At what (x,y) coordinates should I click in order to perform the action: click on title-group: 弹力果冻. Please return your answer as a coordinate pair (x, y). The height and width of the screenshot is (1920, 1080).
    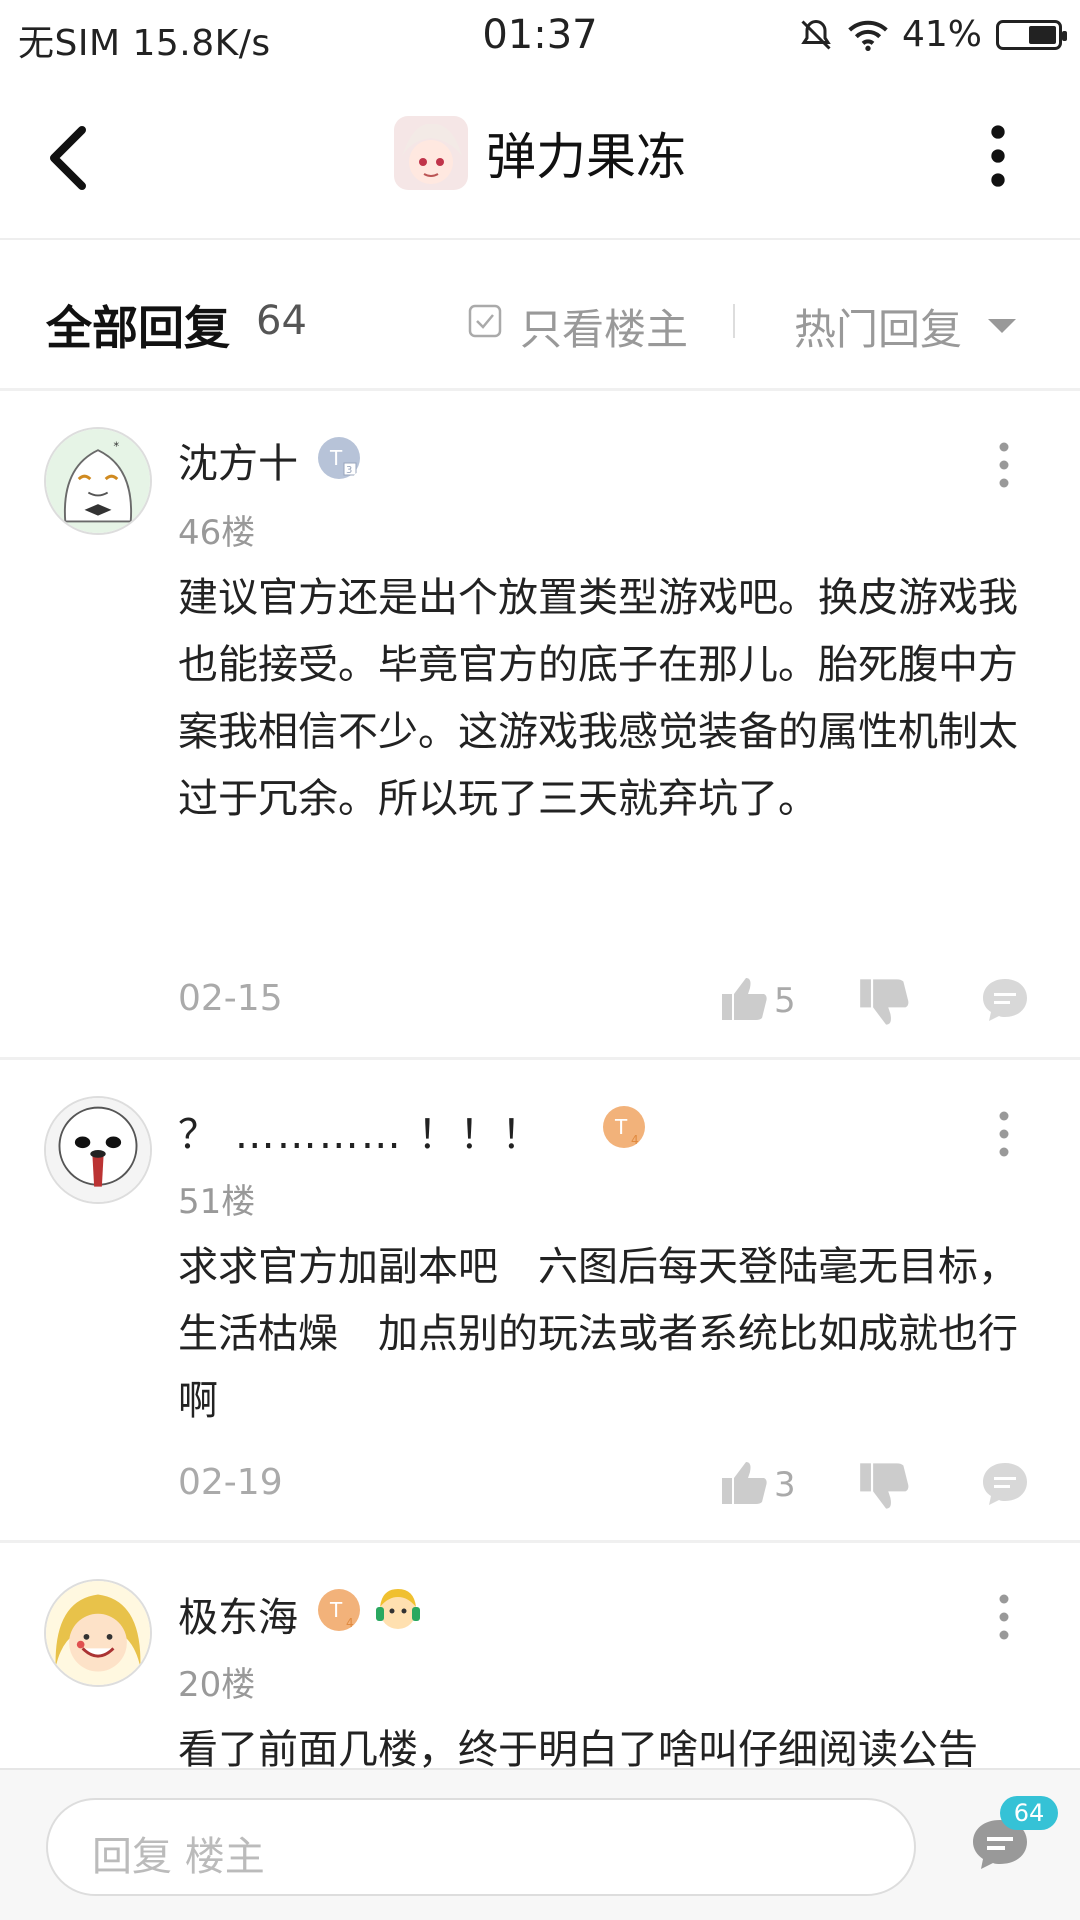
    Looking at the image, I should click on (540, 153).